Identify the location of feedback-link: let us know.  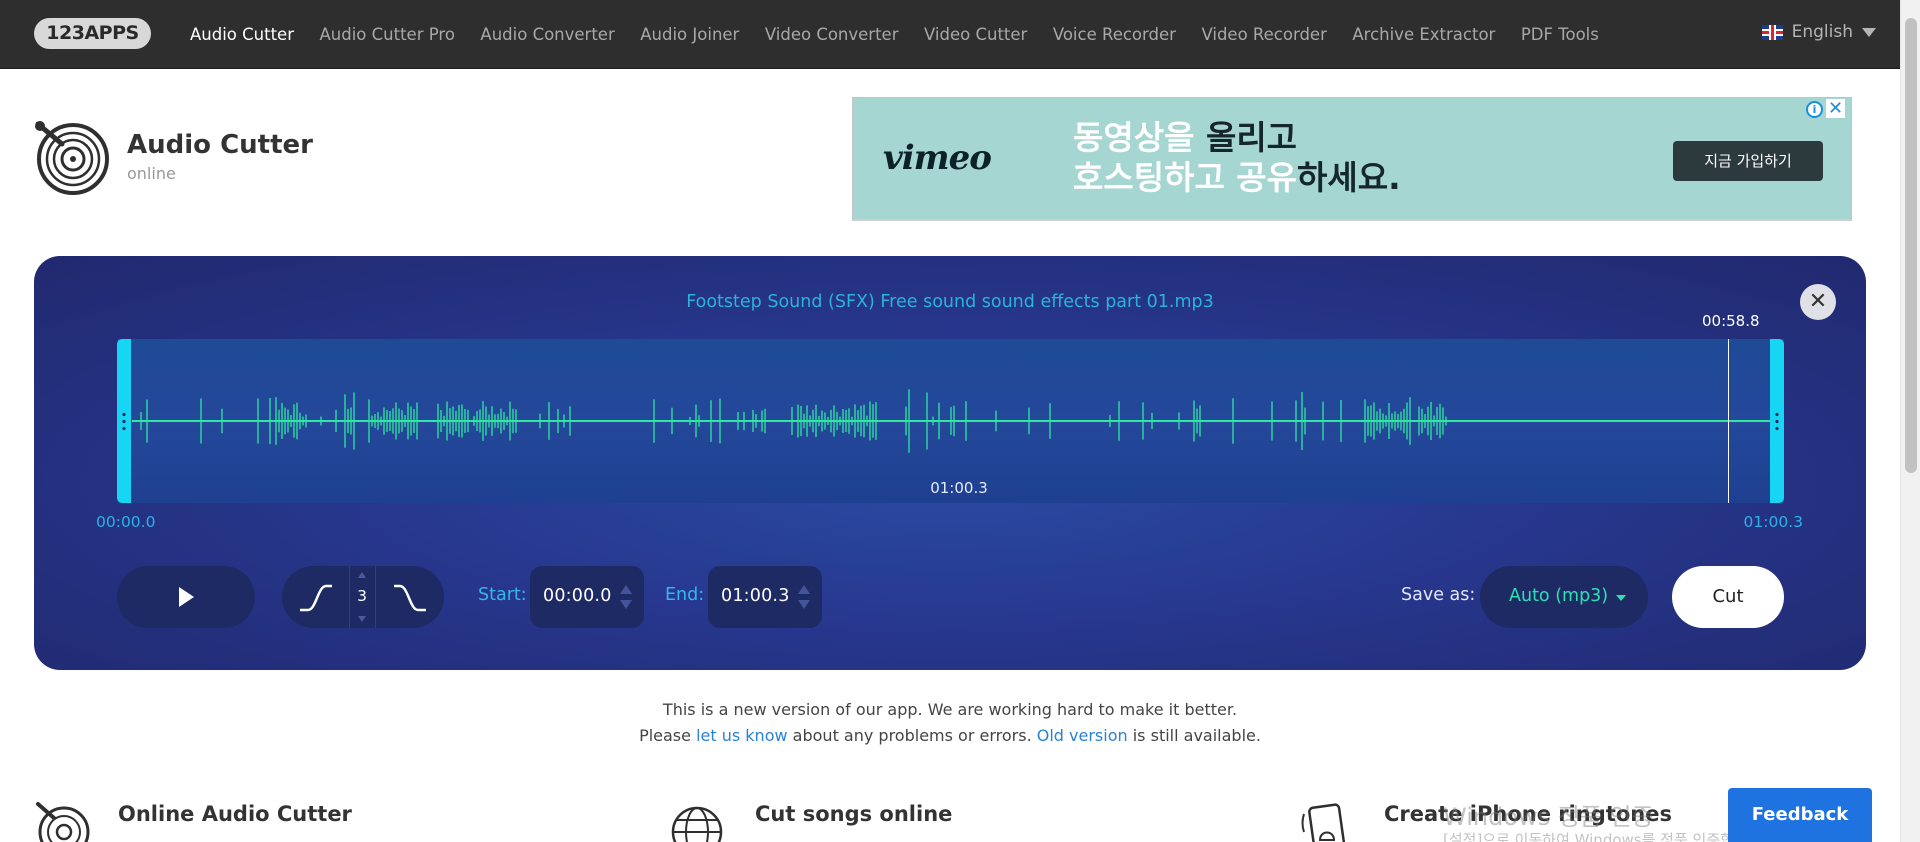
(742, 735).